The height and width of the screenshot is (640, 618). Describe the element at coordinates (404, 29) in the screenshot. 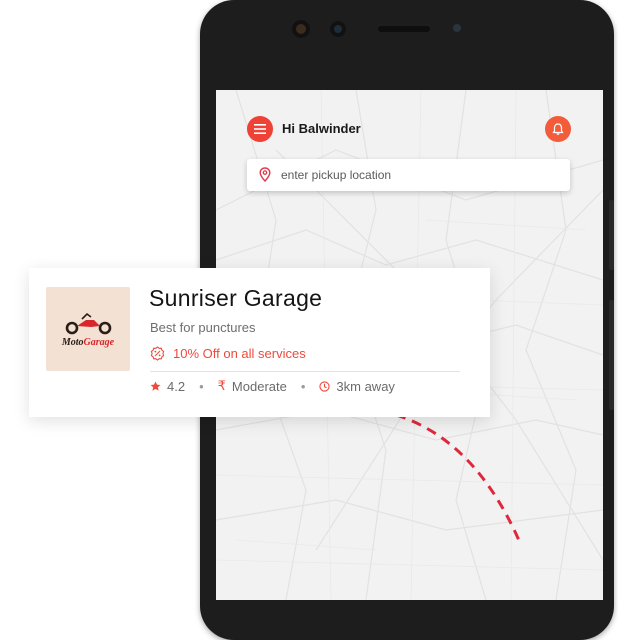

I see `earpiece-speaker` at that location.